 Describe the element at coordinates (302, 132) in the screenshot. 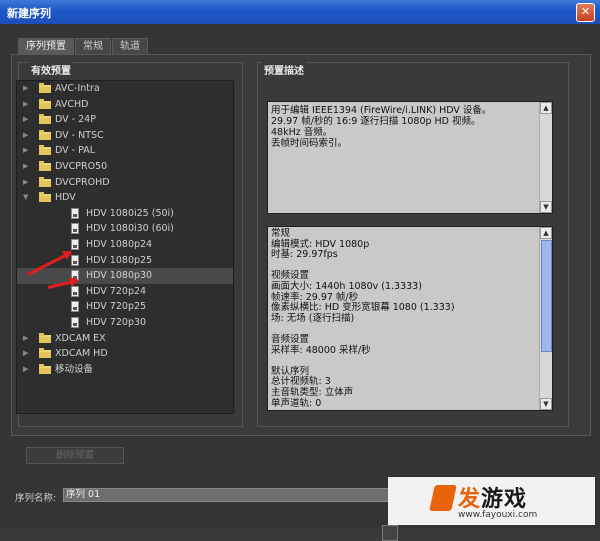

I see `description-line: 48kHz 音频。` at that location.